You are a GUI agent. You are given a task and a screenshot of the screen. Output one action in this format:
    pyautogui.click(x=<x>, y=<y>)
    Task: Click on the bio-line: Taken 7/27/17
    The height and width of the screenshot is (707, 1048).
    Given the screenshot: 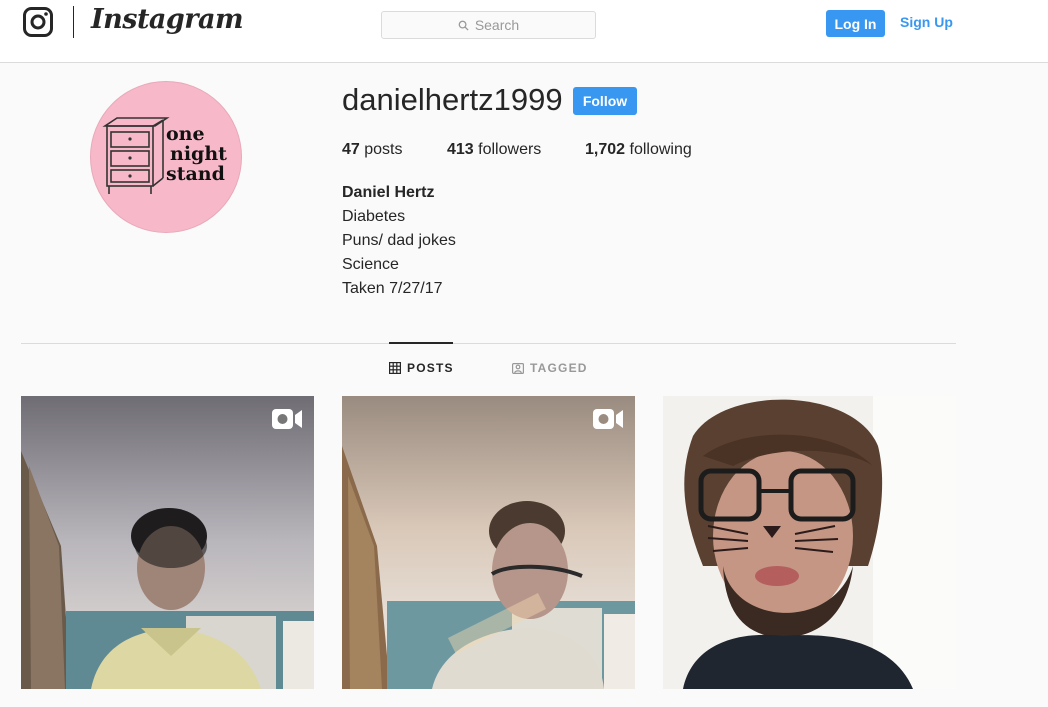 What is the action you would take?
    pyautogui.click(x=392, y=288)
    